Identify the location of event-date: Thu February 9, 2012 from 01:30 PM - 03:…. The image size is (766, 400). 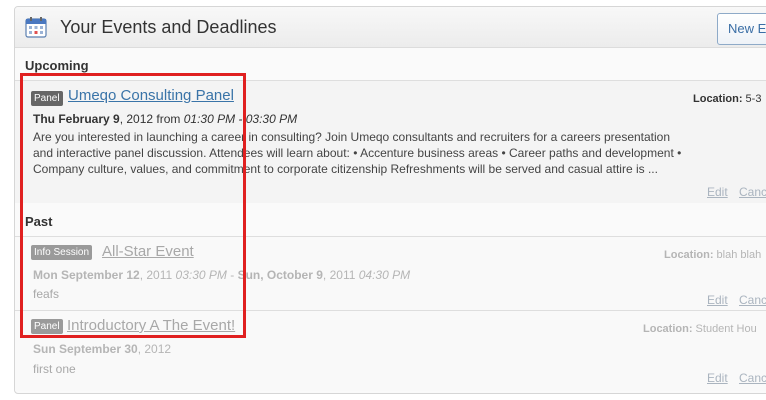
(165, 119).